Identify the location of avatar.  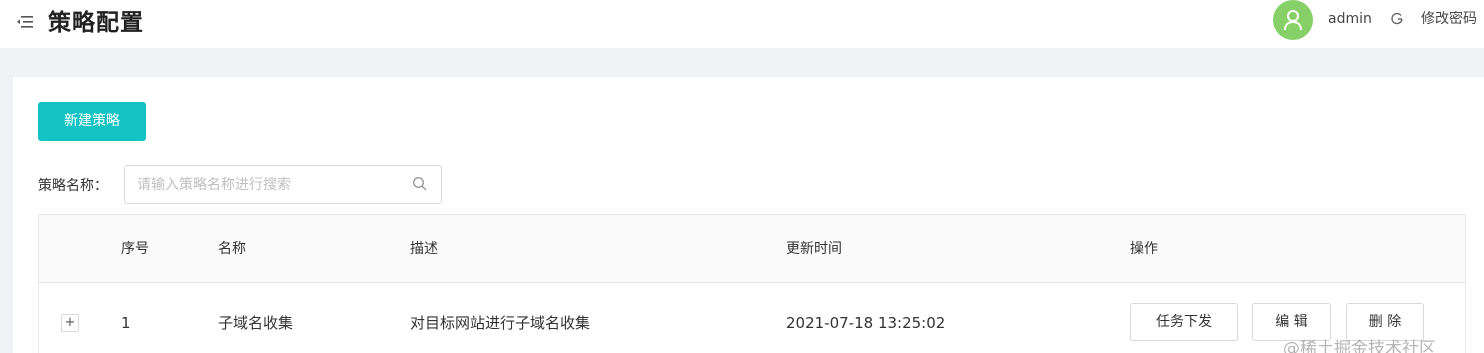
(1293, 20).